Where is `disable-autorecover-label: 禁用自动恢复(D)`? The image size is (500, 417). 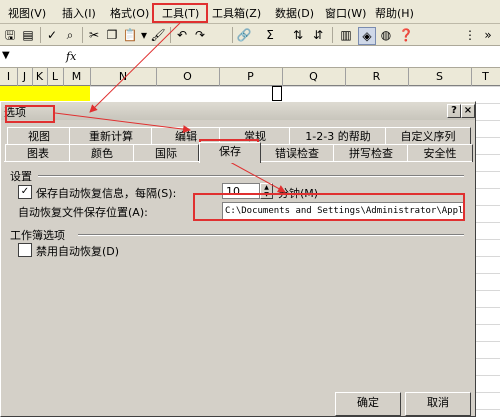
disable-autorecover-label: 禁用自动恢复(D) is located at coordinates (78, 251).